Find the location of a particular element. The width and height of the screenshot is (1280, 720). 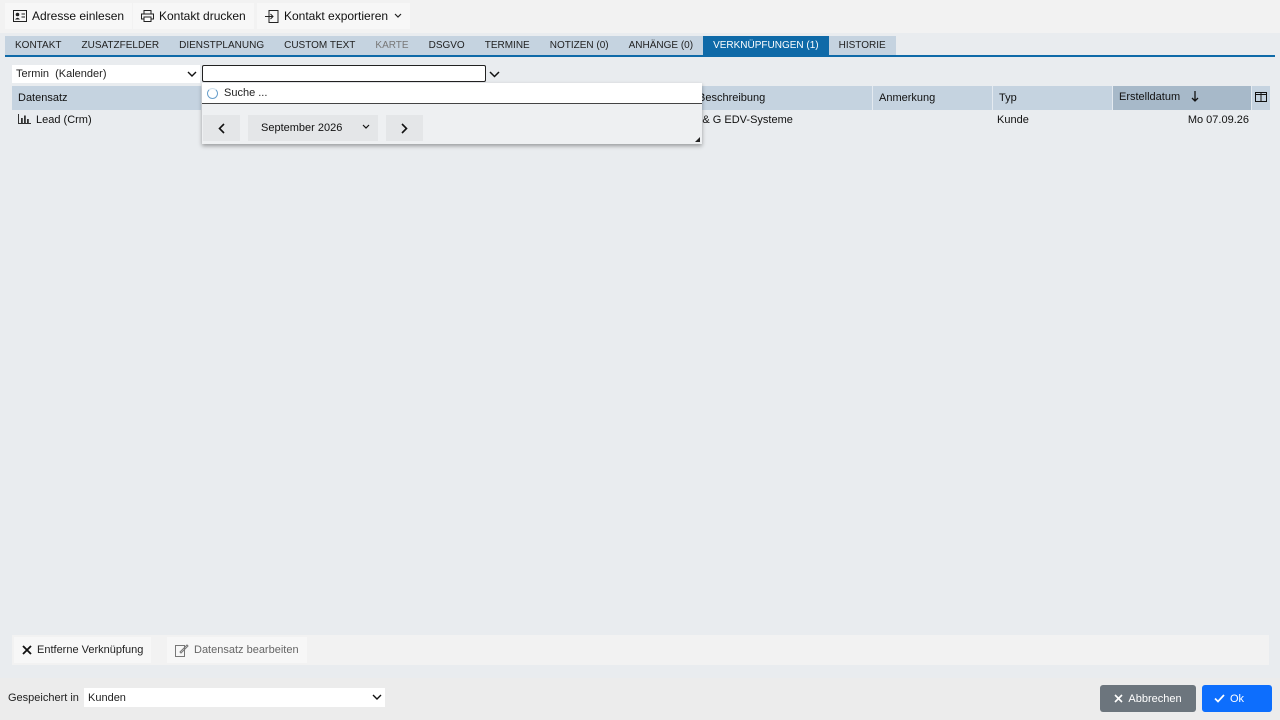

cancel-button: Abbrechen is located at coordinates (1148, 698).